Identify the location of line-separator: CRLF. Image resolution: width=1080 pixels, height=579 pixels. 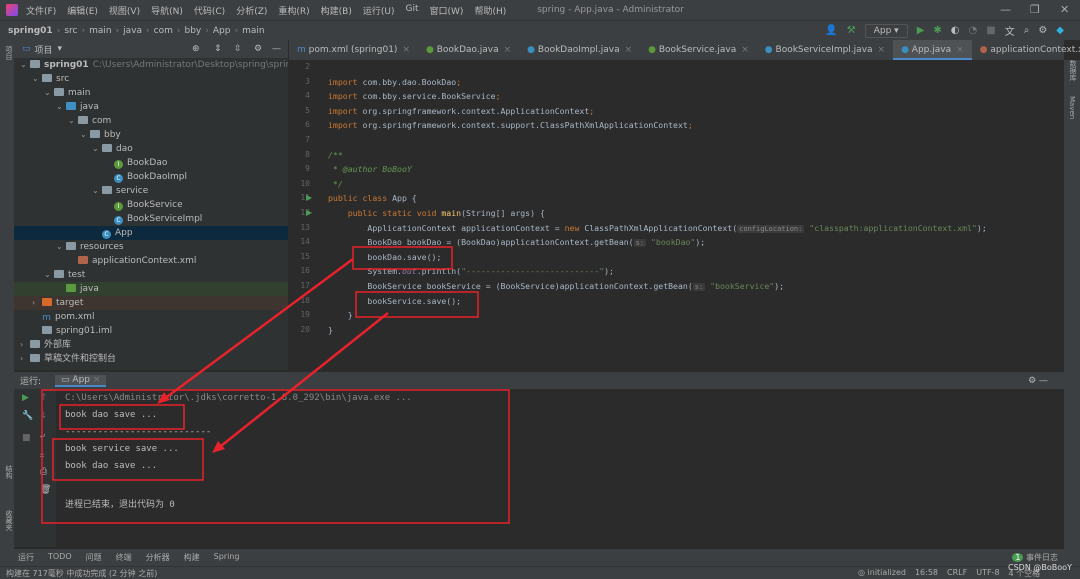
(957, 573).